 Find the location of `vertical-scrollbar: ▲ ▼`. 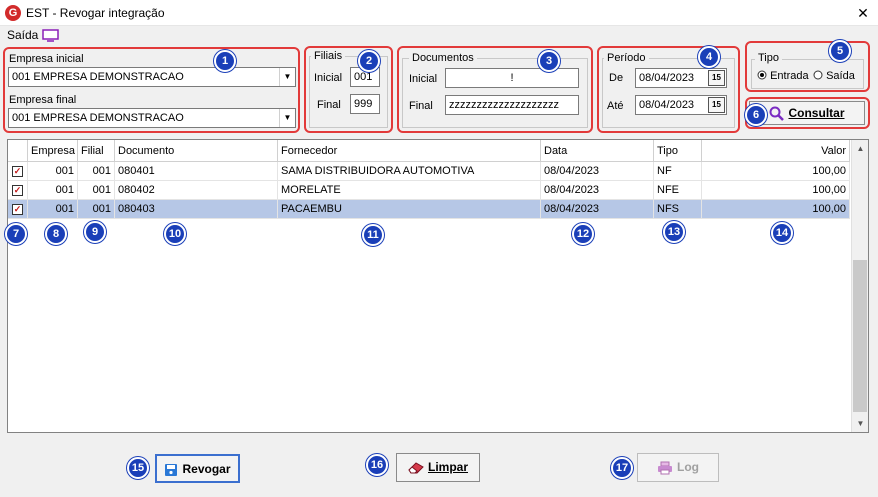

vertical-scrollbar: ▲ ▼ is located at coordinates (859, 286).